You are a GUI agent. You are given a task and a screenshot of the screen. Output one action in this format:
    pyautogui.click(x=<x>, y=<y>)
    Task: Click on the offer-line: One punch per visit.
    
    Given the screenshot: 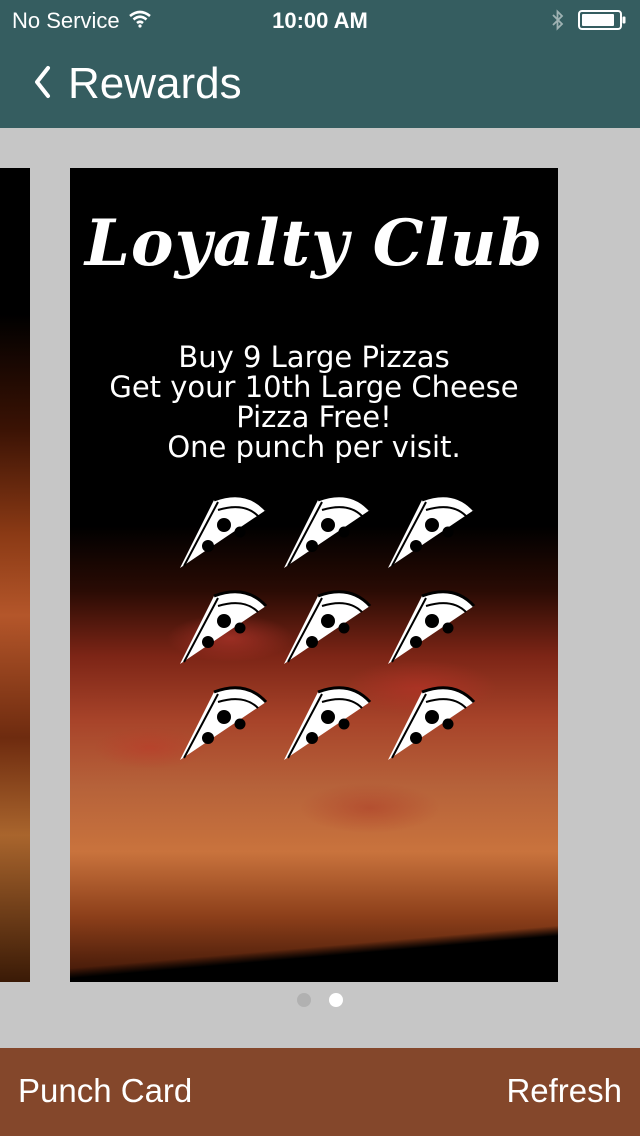 What is the action you would take?
    pyautogui.click(x=314, y=447)
    